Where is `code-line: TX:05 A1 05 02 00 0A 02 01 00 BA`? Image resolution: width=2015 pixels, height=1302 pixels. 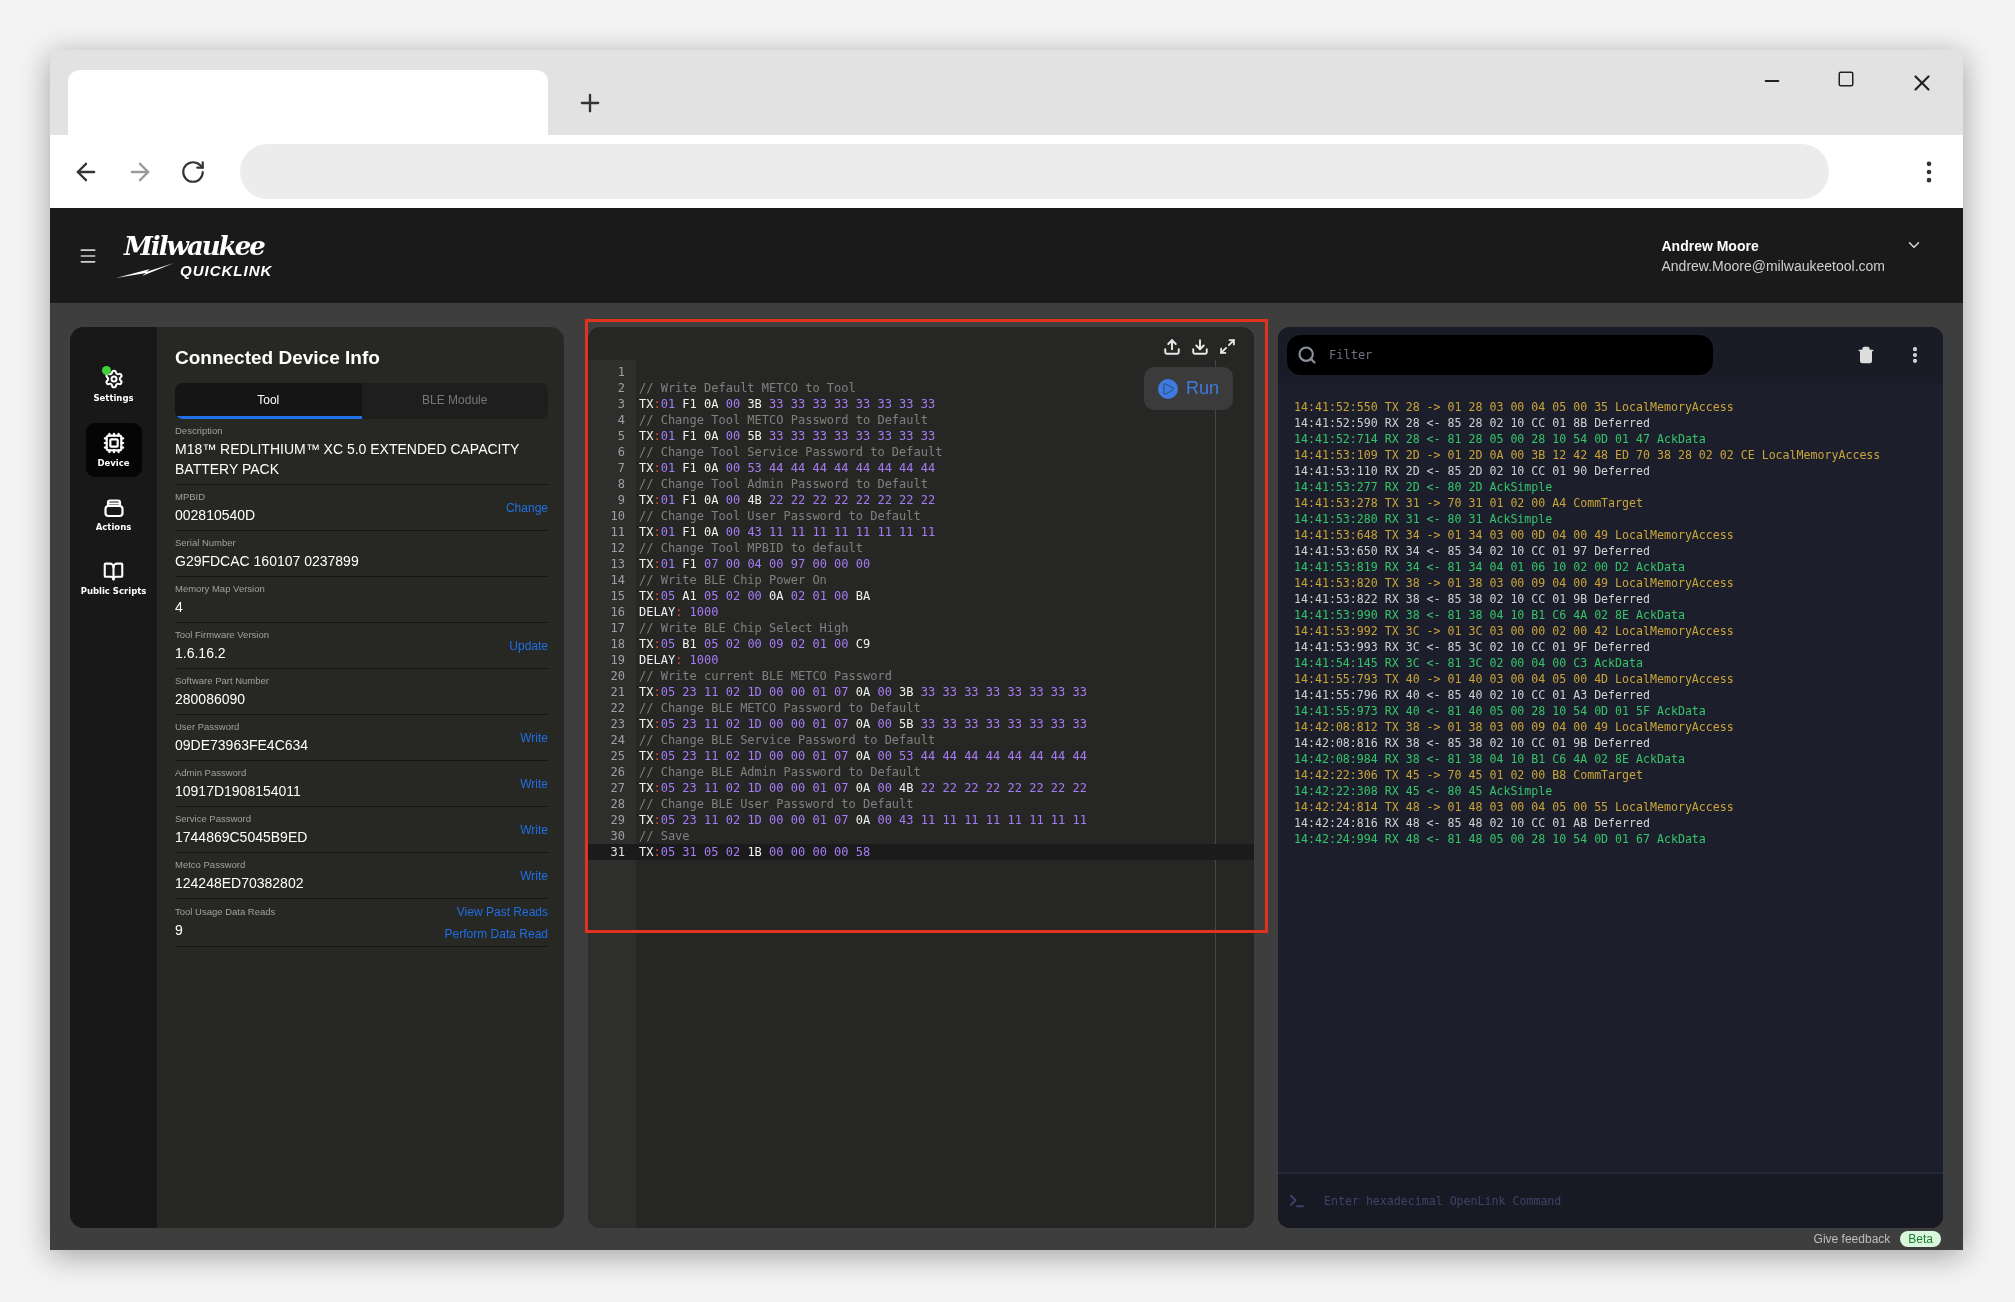 code-line: TX:05 A1 05 02 00 0A 02 01 00 BA is located at coordinates (754, 596).